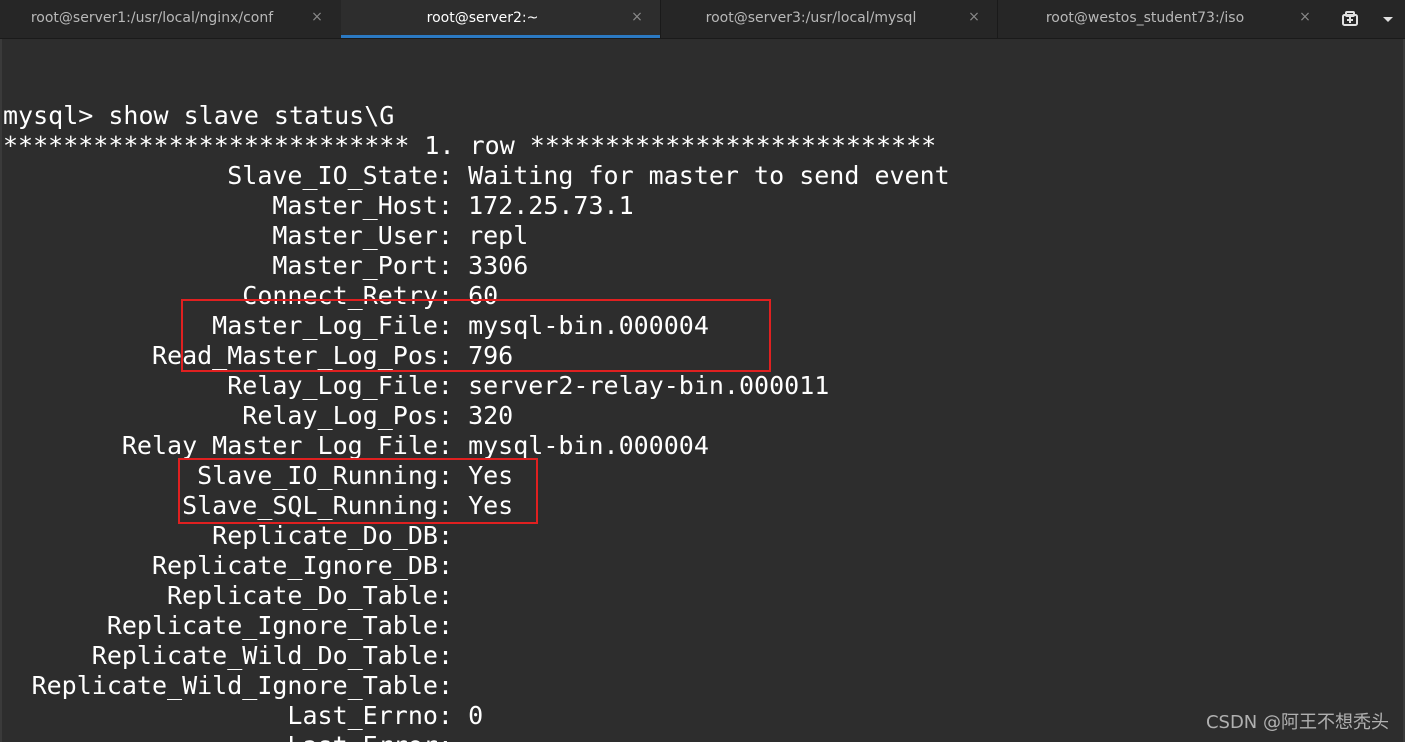 The height and width of the screenshot is (742, 1405). I want to click on field-name: Master_User:, so click(362, 235).